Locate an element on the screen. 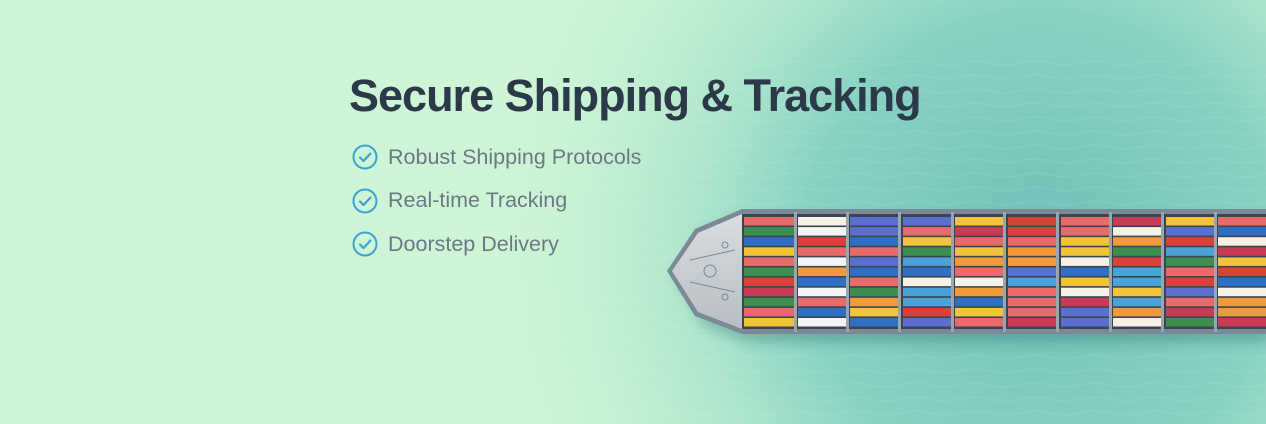 Image resolution: width=1266 pixels, height=424 pixels. feature-label: Real-time Tracking is located at coordinates (478, 200).